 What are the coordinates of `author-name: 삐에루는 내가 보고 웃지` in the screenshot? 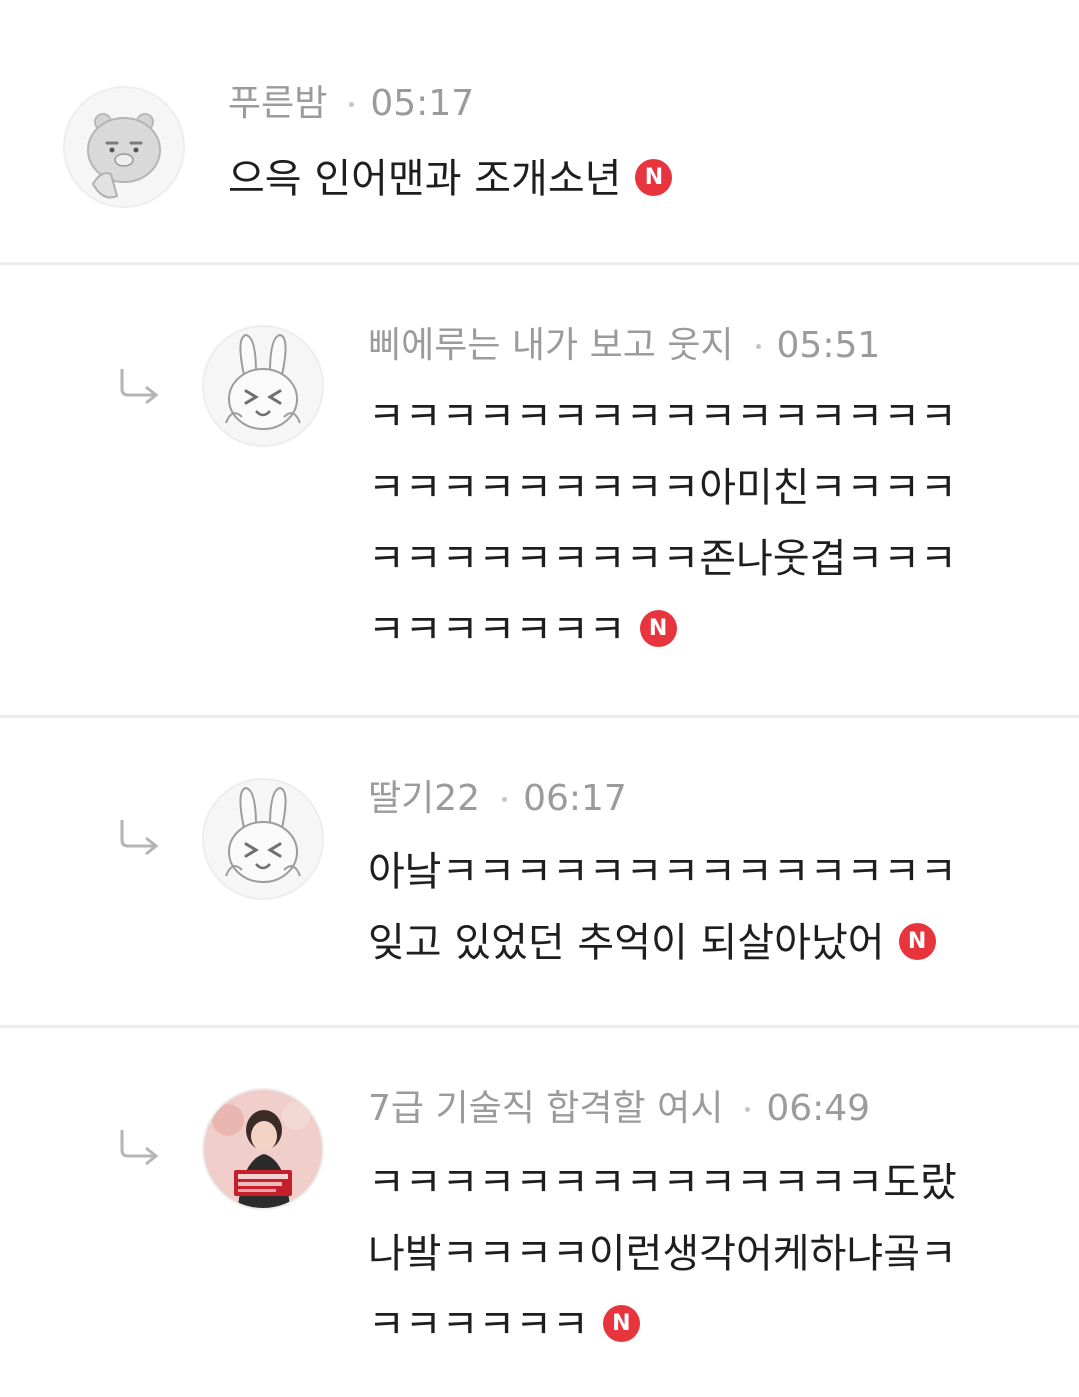 It's located at (551, 346).